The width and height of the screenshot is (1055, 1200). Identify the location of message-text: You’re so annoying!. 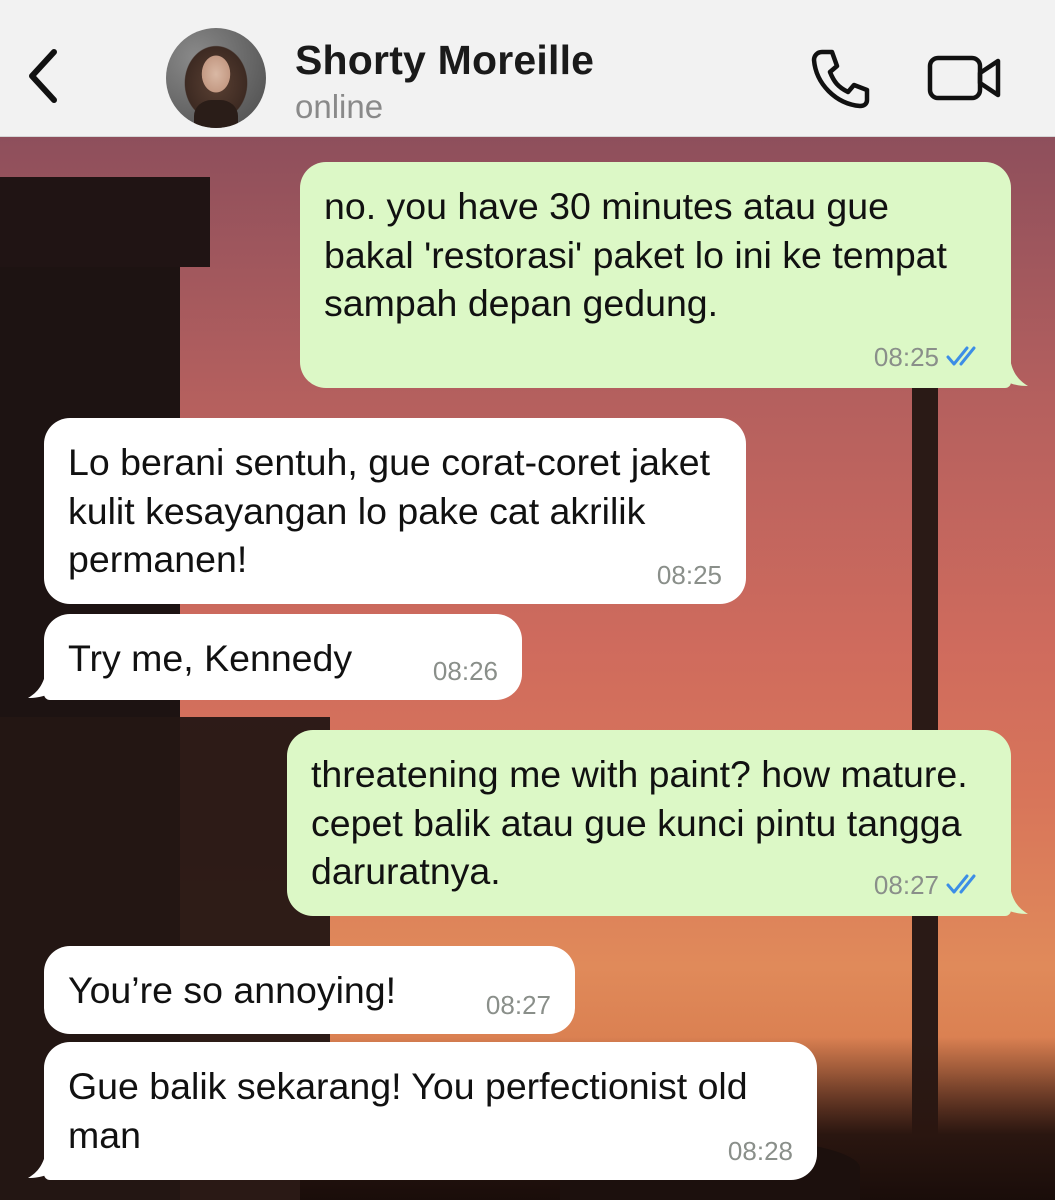
(232, 990).